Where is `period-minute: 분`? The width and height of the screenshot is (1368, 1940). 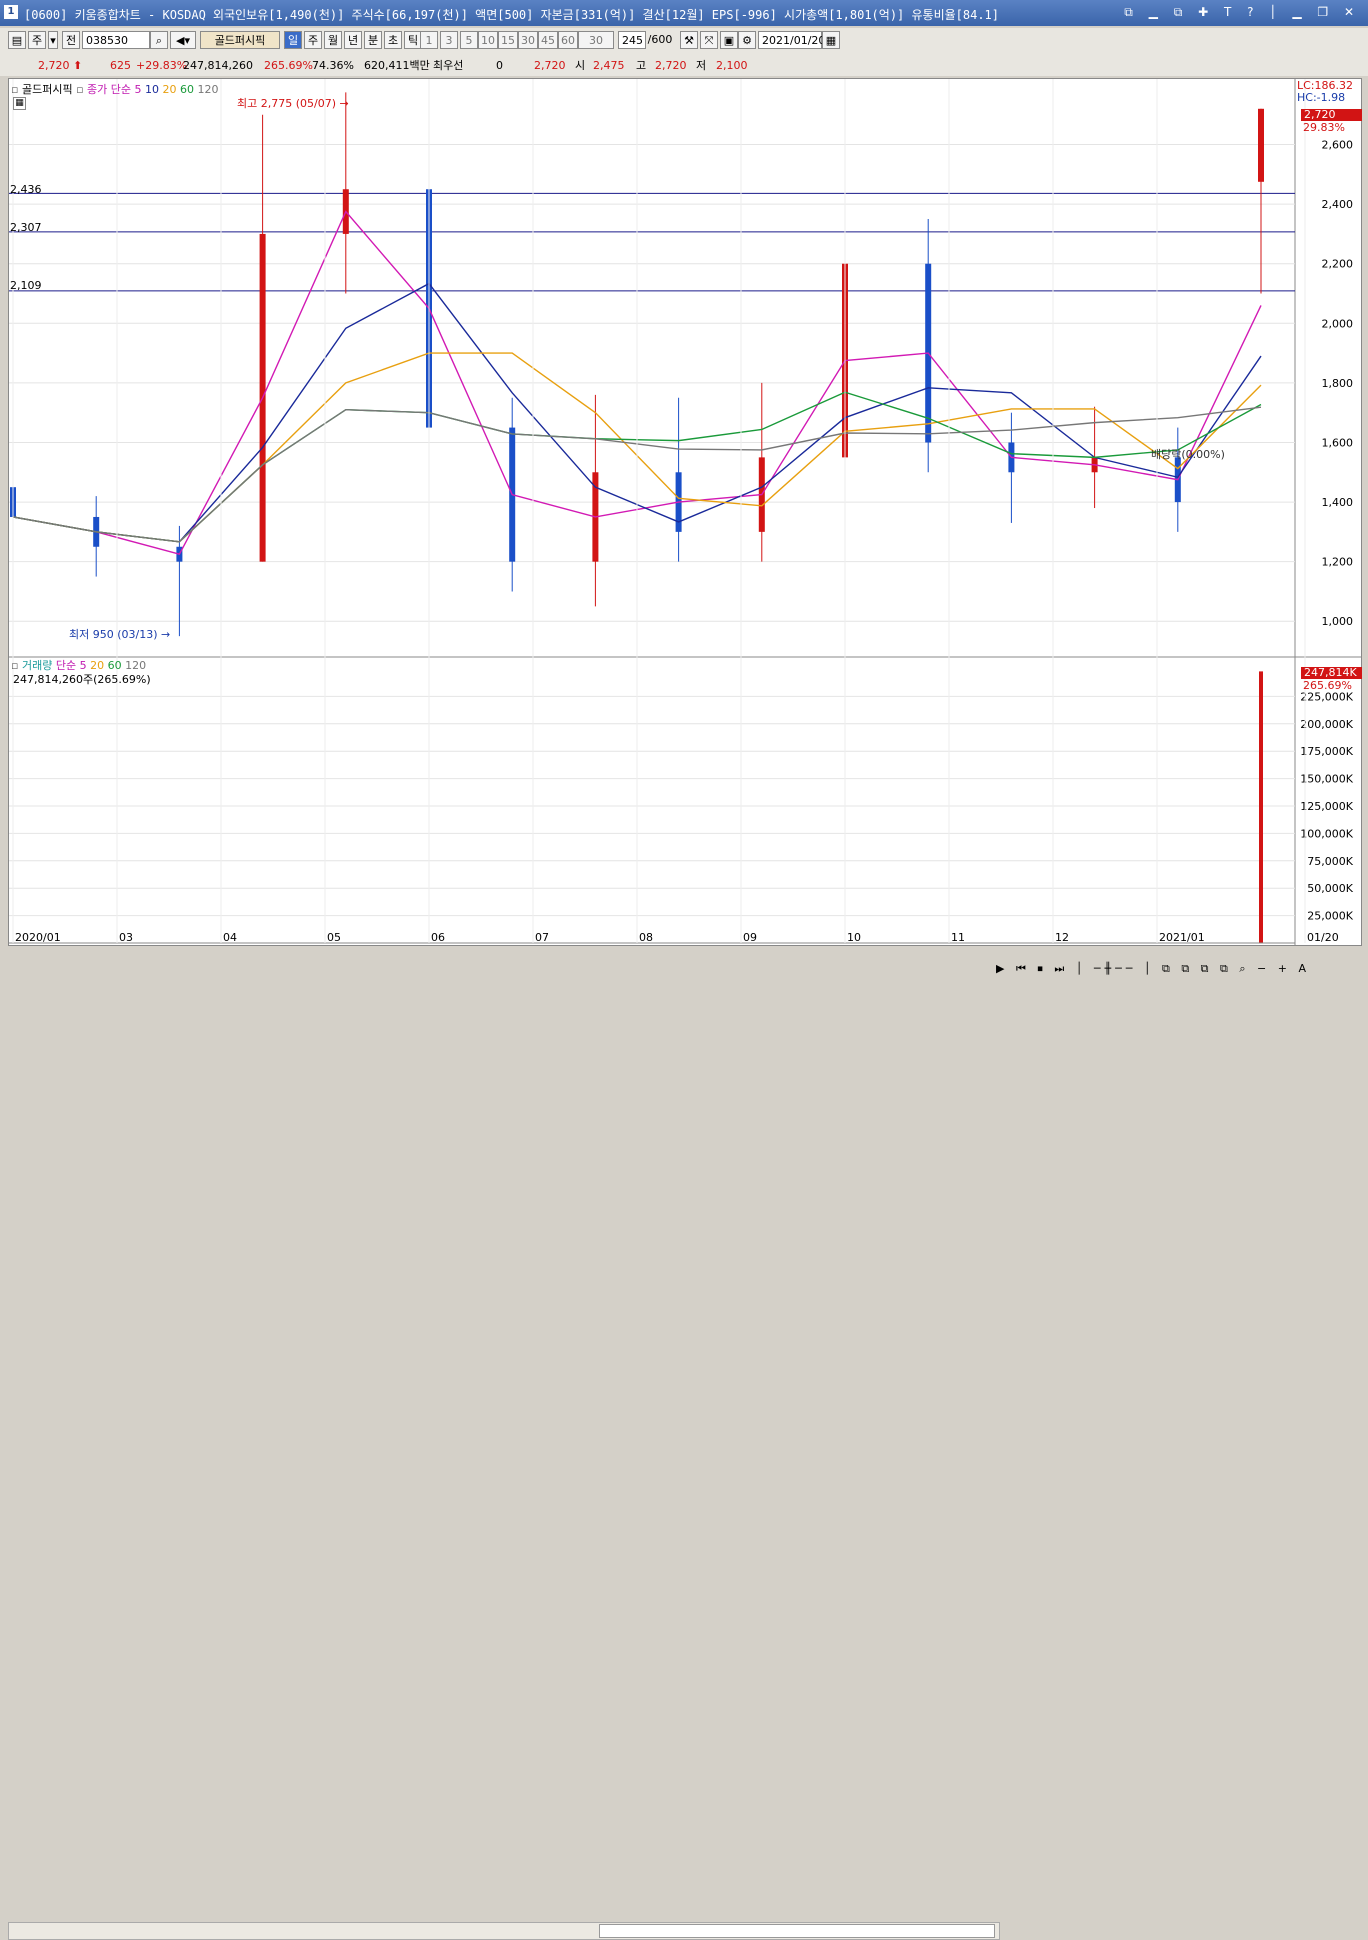
period-minute: 분 is located at coordinates (373, 40).